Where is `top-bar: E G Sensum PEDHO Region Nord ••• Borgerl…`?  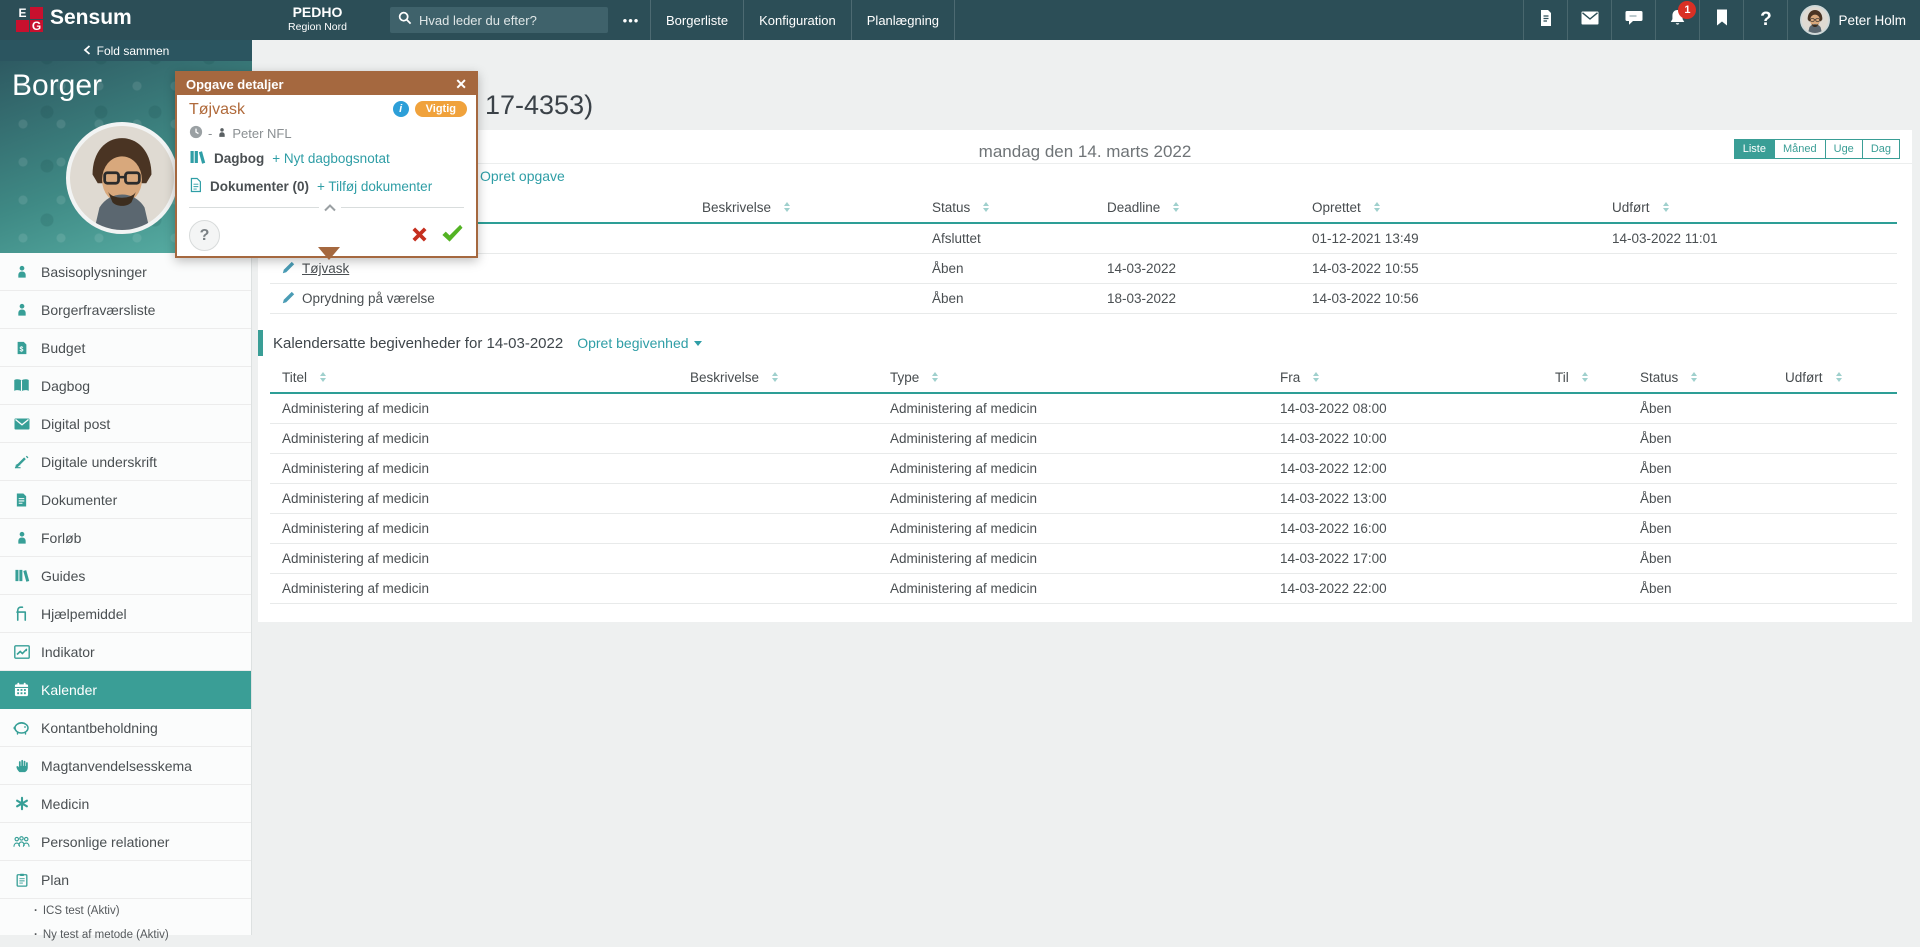
top-bar: E G Sensum PEDHO Region Nord ••• Borgerl… is located at coordinates (960, 20).